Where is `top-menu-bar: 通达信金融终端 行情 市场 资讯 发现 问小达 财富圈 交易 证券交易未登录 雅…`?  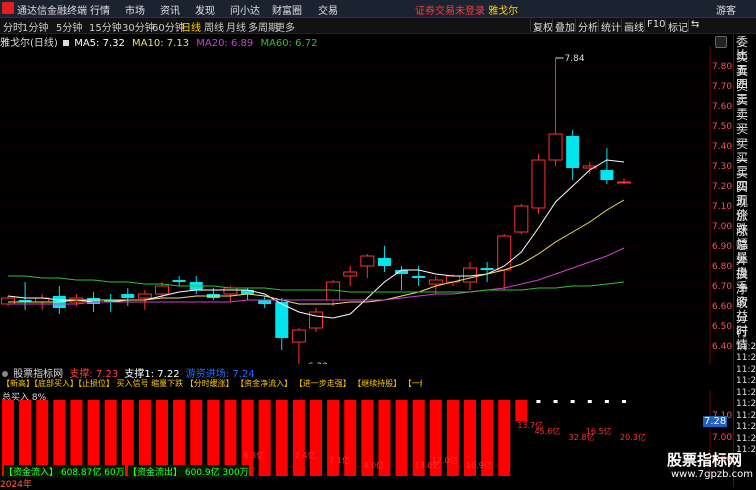 top-menu-bar: 通达信金融终端 行情 市场 资讯 发现 问小达 财富圈 交易 证券交易未登录 雅… is located at coordinates (378, 9).